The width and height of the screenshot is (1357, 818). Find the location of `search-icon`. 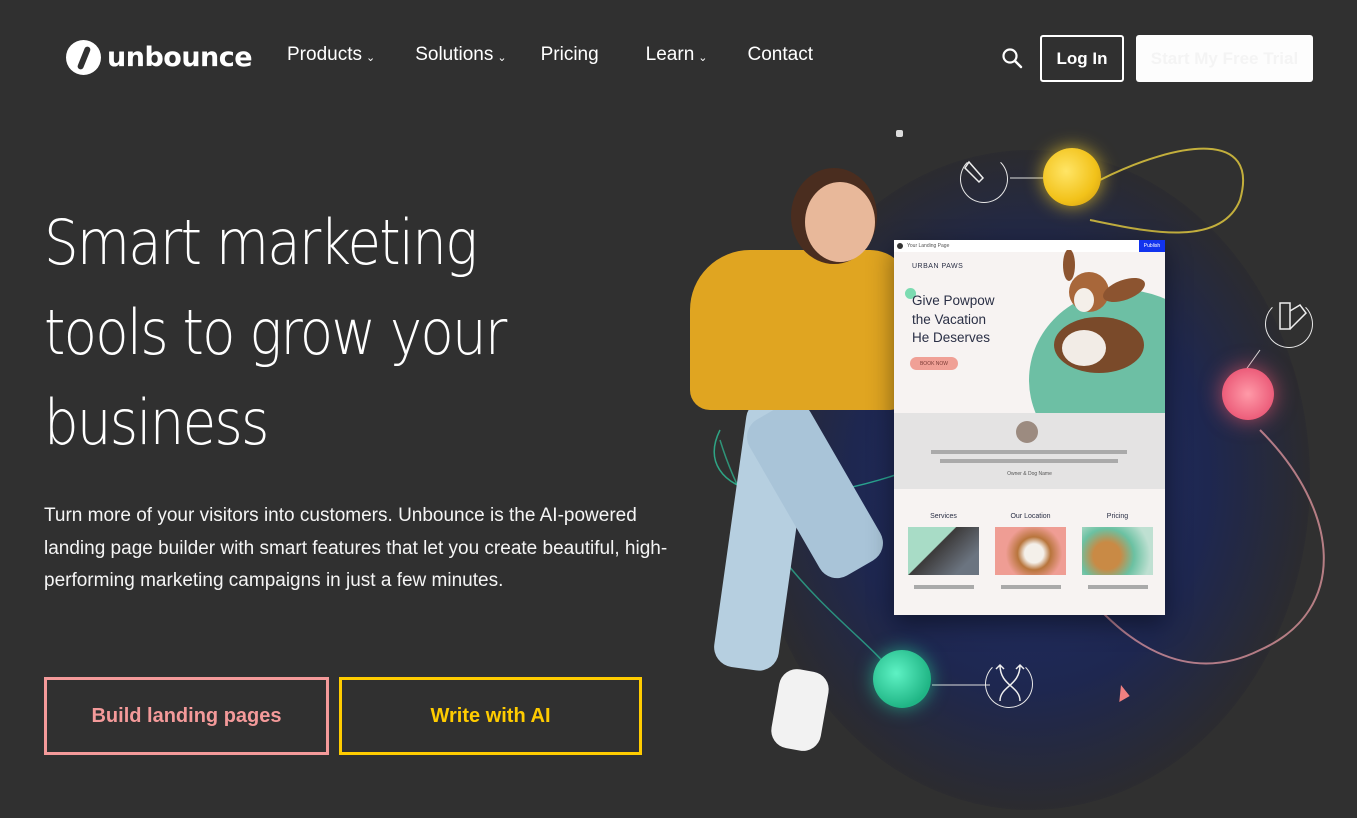

search-icon is located at coordinates (1012, 58).